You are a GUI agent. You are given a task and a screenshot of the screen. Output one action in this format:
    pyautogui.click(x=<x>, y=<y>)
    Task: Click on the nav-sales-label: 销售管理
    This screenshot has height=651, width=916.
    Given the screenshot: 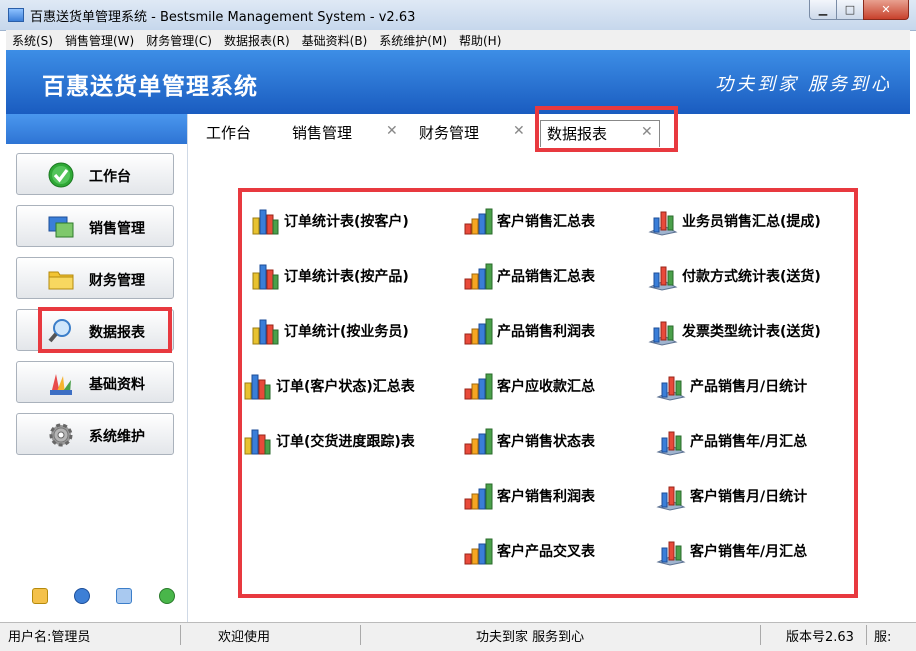 What is the action you would take?
    pyautogui.click(x=117, y=229)
    